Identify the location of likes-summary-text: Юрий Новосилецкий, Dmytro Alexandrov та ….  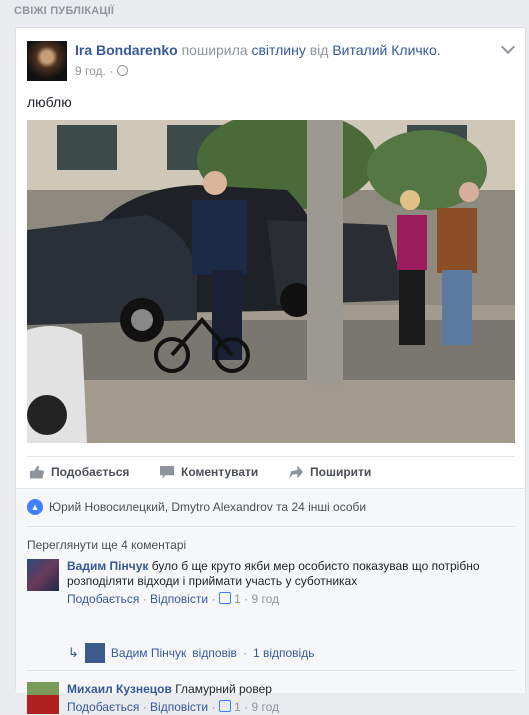
(208, 507).